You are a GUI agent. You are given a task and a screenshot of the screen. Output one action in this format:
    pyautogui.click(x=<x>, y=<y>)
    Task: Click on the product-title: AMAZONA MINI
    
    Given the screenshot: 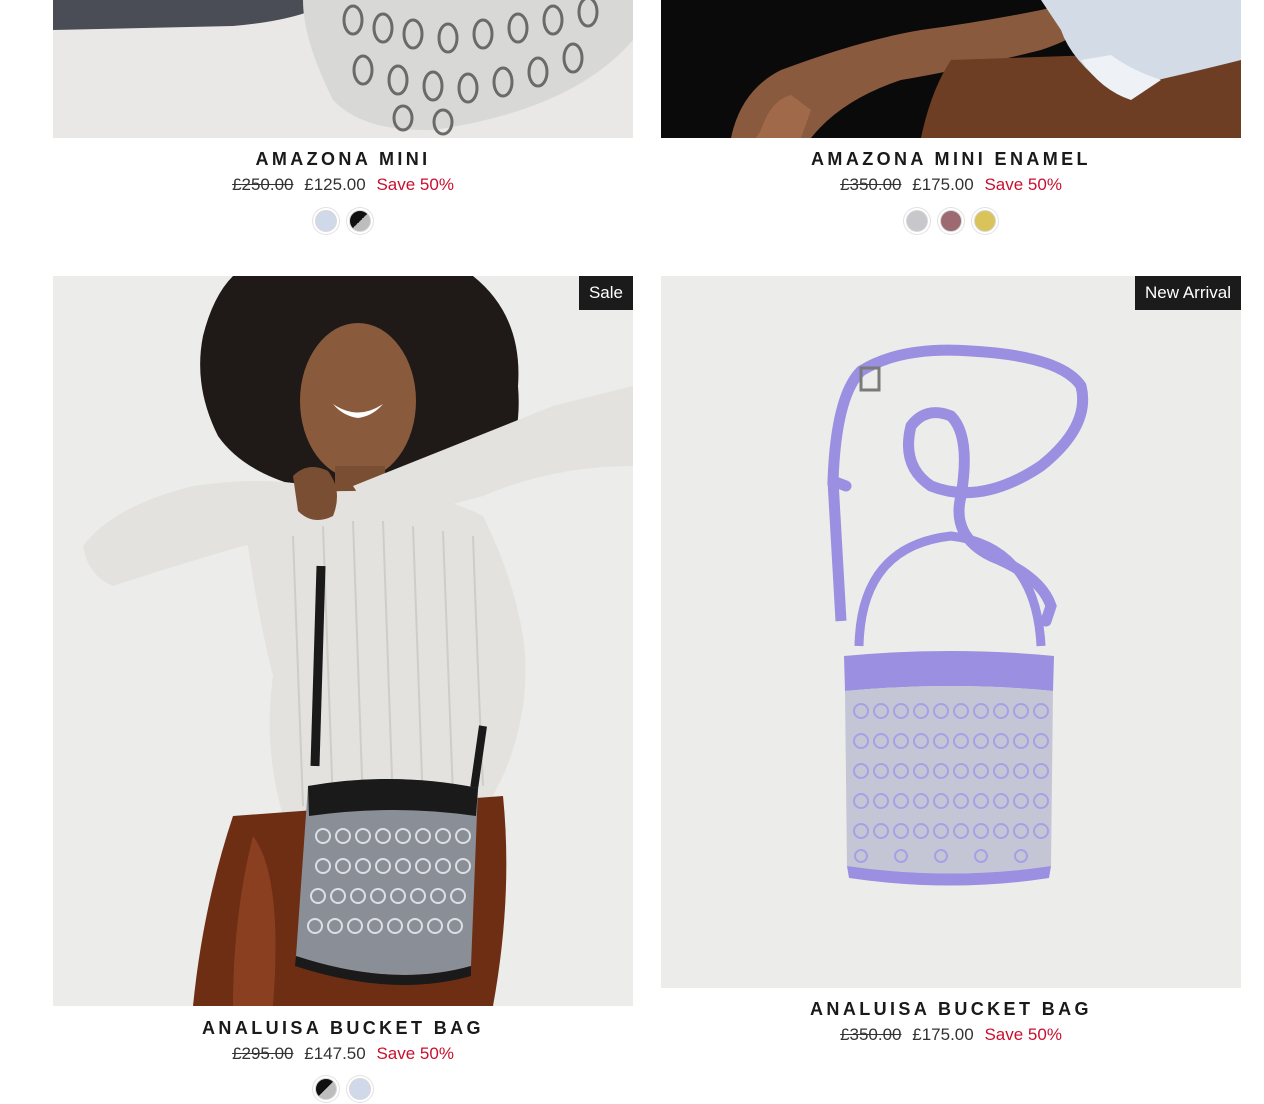 What is the action you would take?
    pyautogui.click(x=343, y=159)
    